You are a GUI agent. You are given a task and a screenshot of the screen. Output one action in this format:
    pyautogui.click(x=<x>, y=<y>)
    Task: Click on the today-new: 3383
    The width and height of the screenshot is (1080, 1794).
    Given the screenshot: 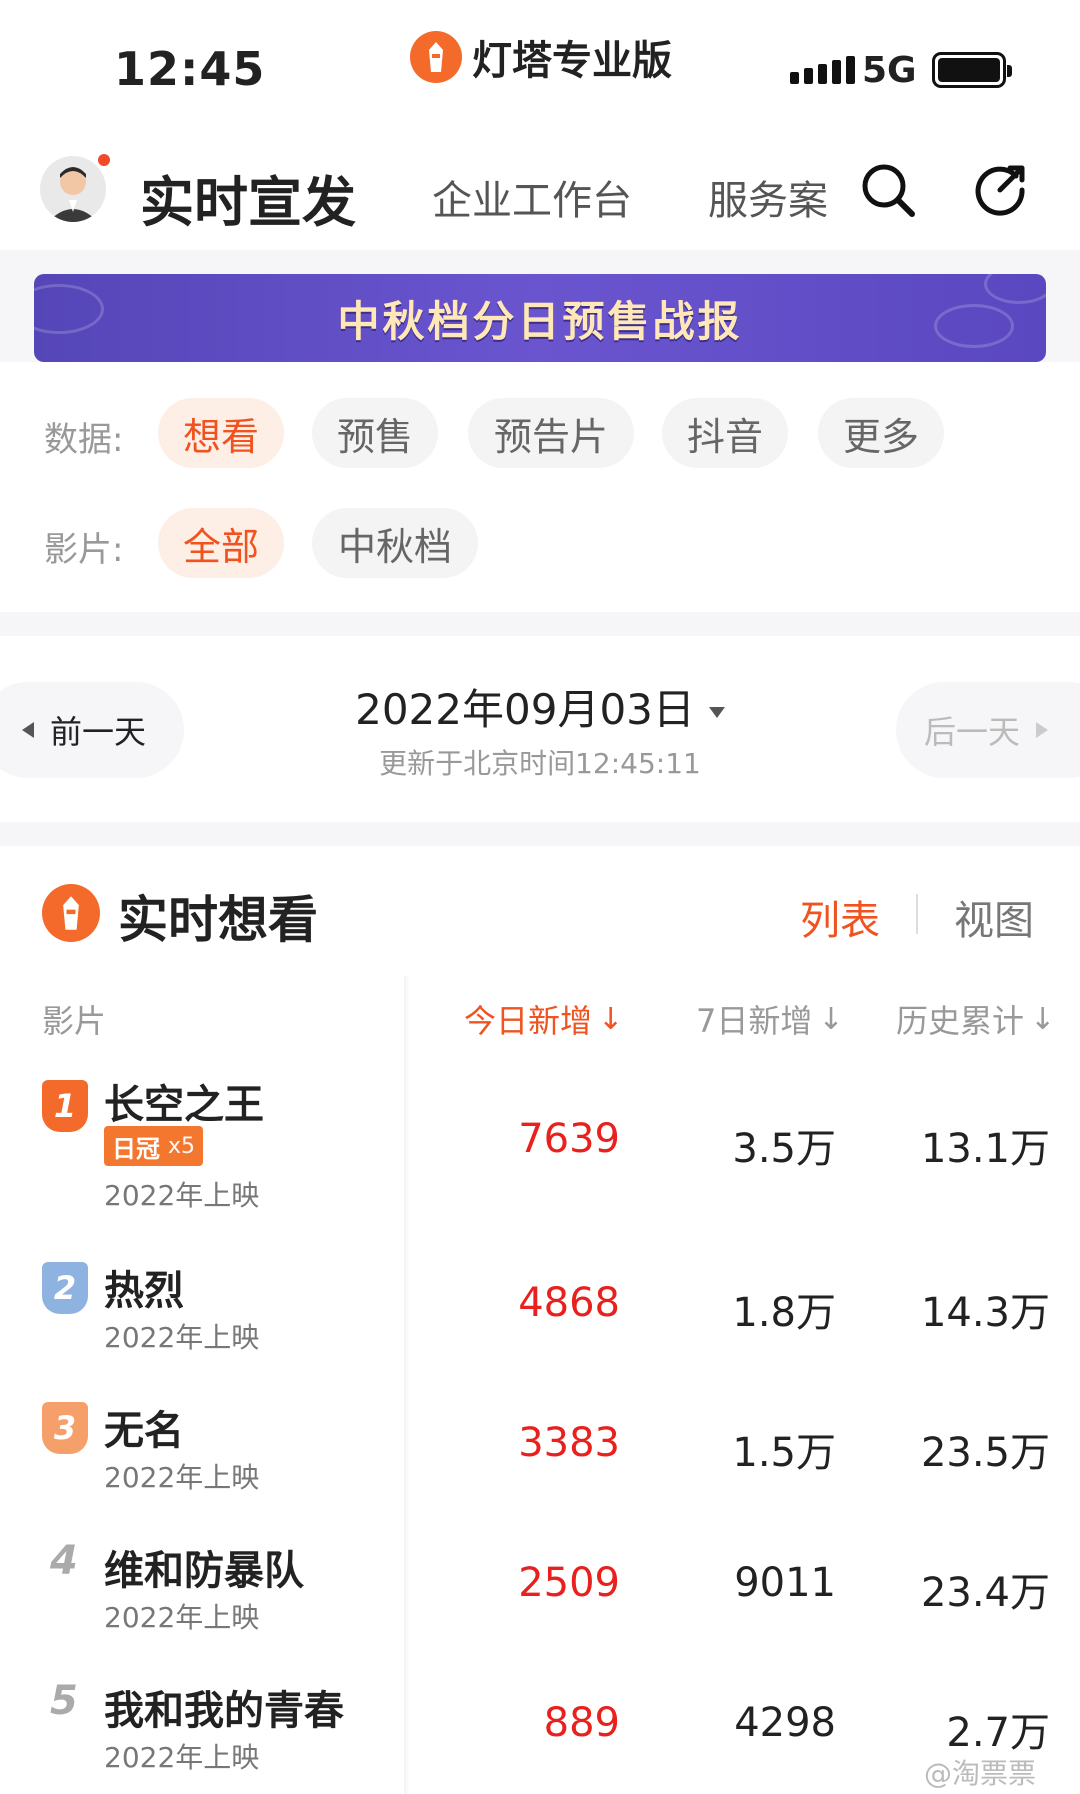 What is the action you would take?
    pyautogui.click(x=569, y=1443)
    